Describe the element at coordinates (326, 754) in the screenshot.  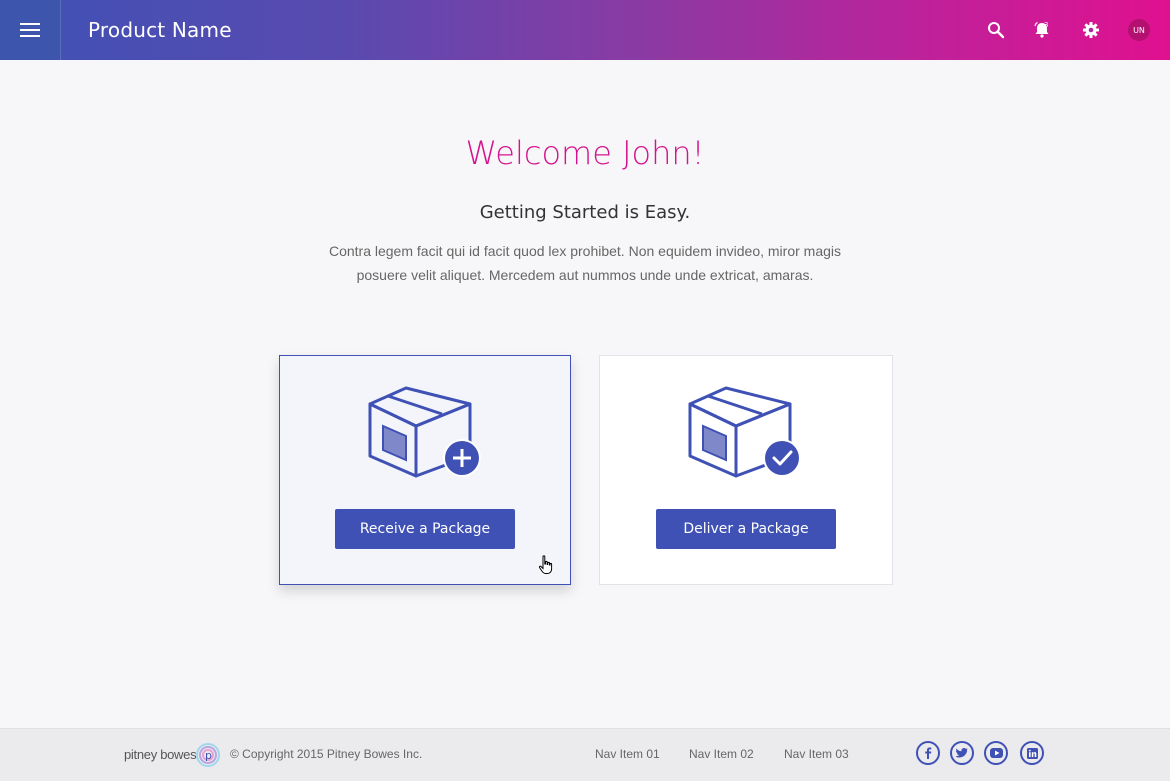
I see `copyright: © Copyright 2015 Pitney Bowes Inc.` at that location.